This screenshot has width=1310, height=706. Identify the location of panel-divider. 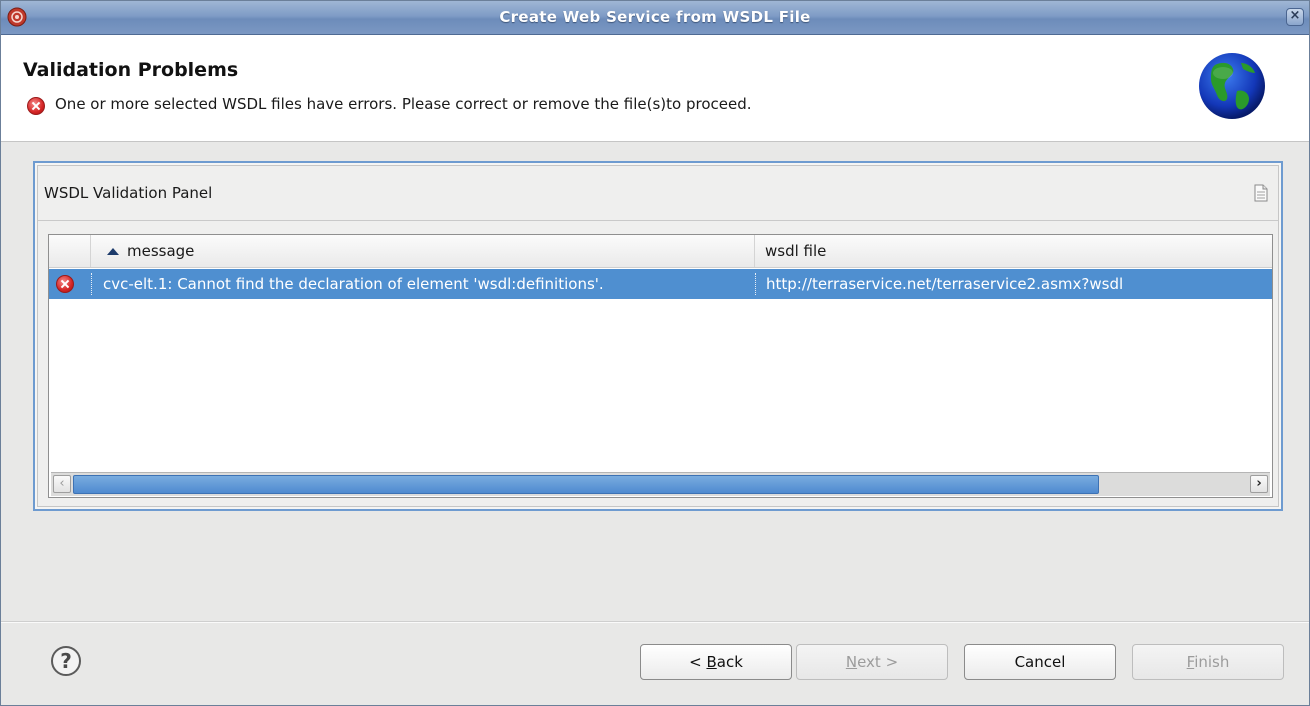
(658, 220).